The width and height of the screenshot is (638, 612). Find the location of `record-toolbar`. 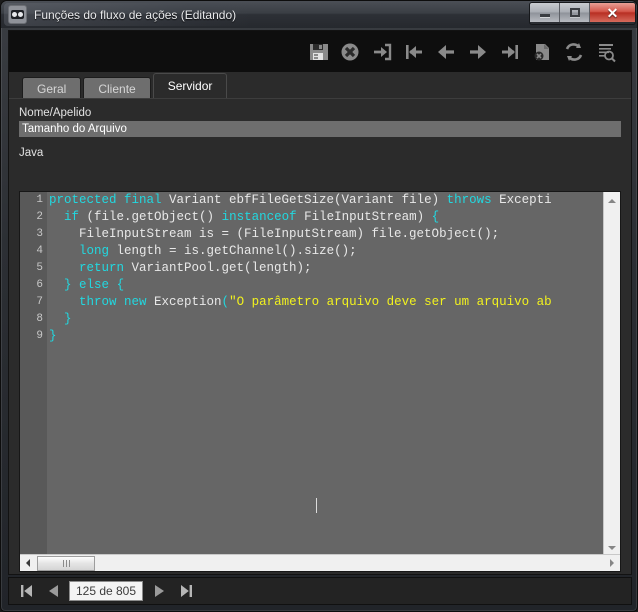

record-toolbar is located at coordinates (320, 51).